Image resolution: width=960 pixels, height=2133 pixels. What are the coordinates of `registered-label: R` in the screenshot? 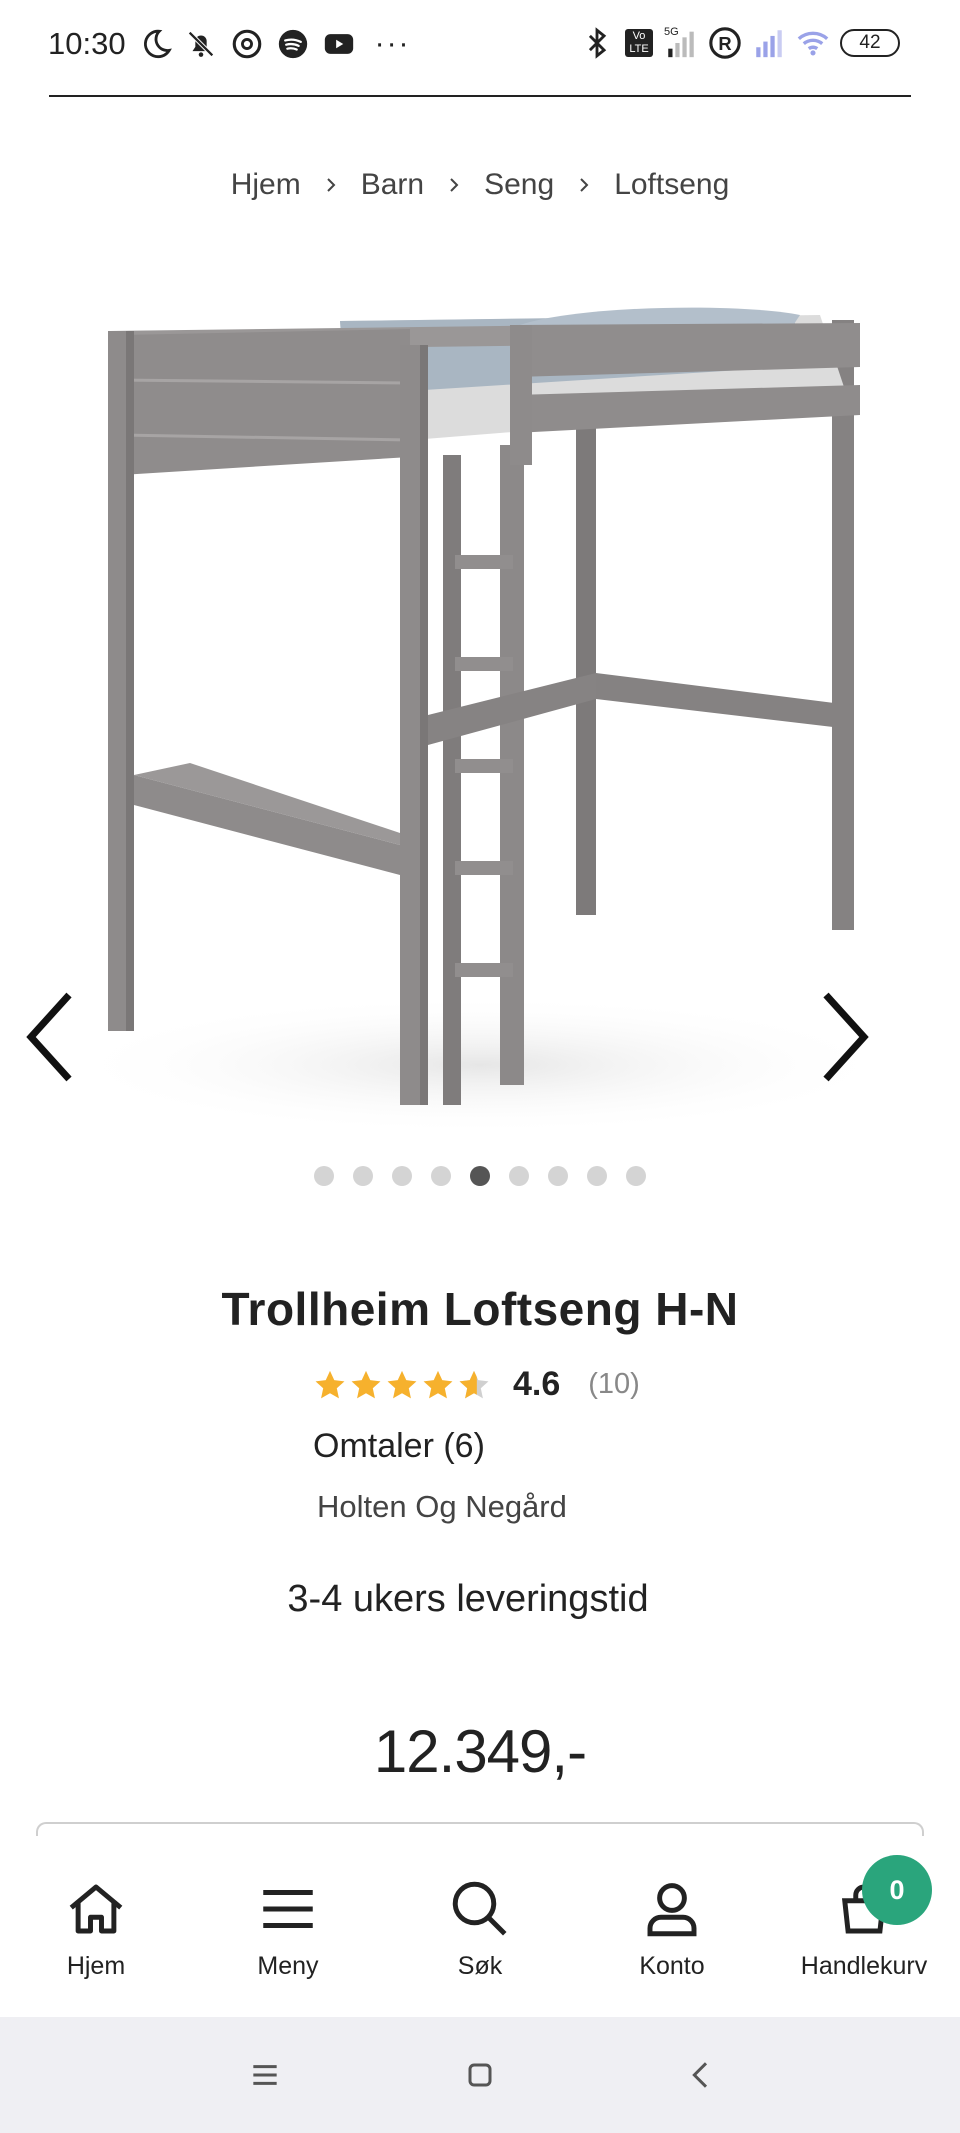 It's located at (724, 43).